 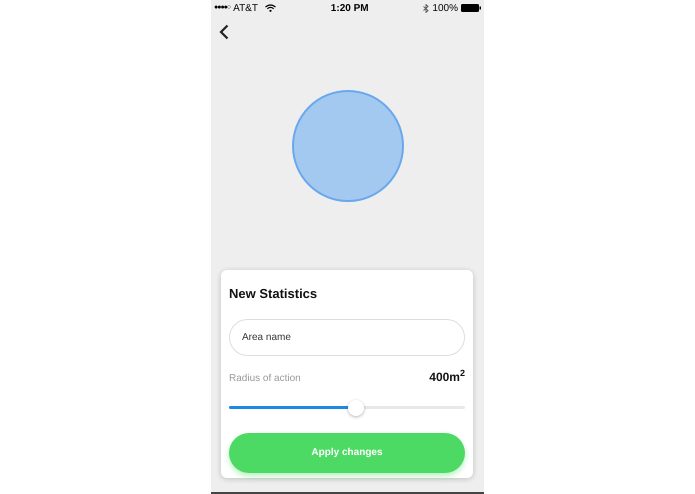 I want to click on radius-label: Radius of action, so click(x=265, y=379).